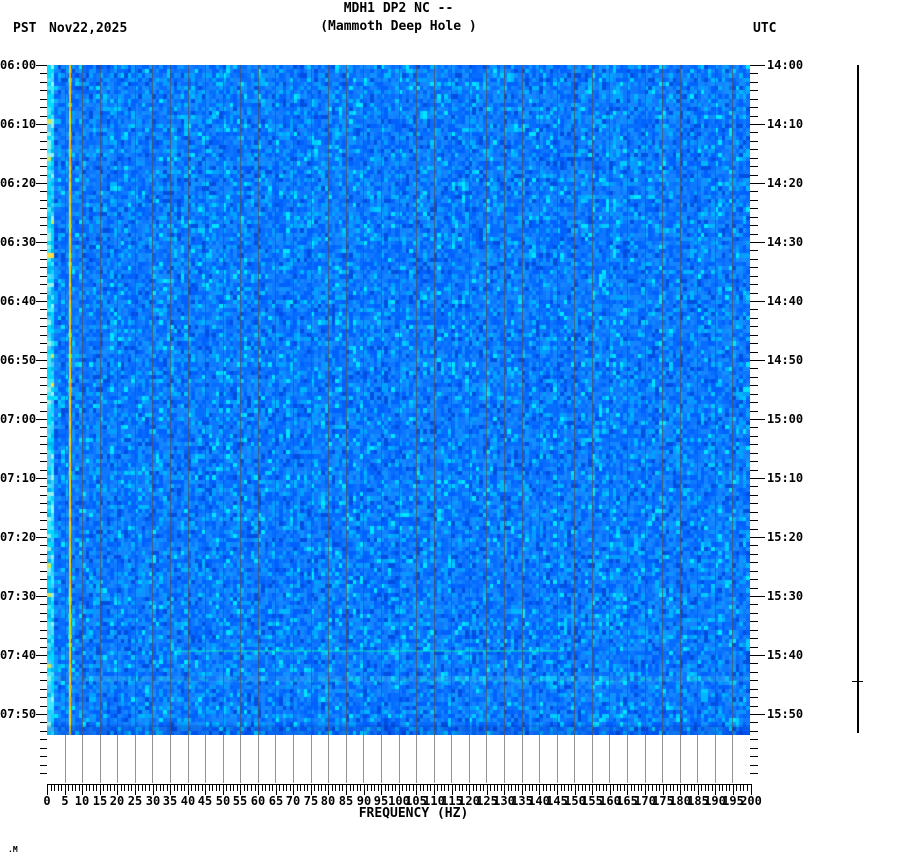 The width and height of the screenshot is (902, 864). What do you see at coordinates (18, 65) in the screenshot?
I see `time-label-left: 06:00` at bounding box center [18, 65].